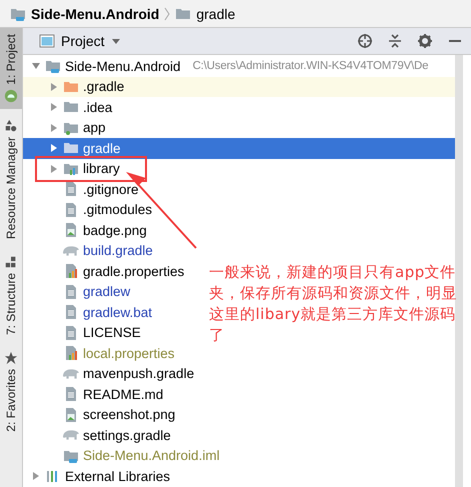  I want to click on tree-item: LICENSE, so click(85, 332).